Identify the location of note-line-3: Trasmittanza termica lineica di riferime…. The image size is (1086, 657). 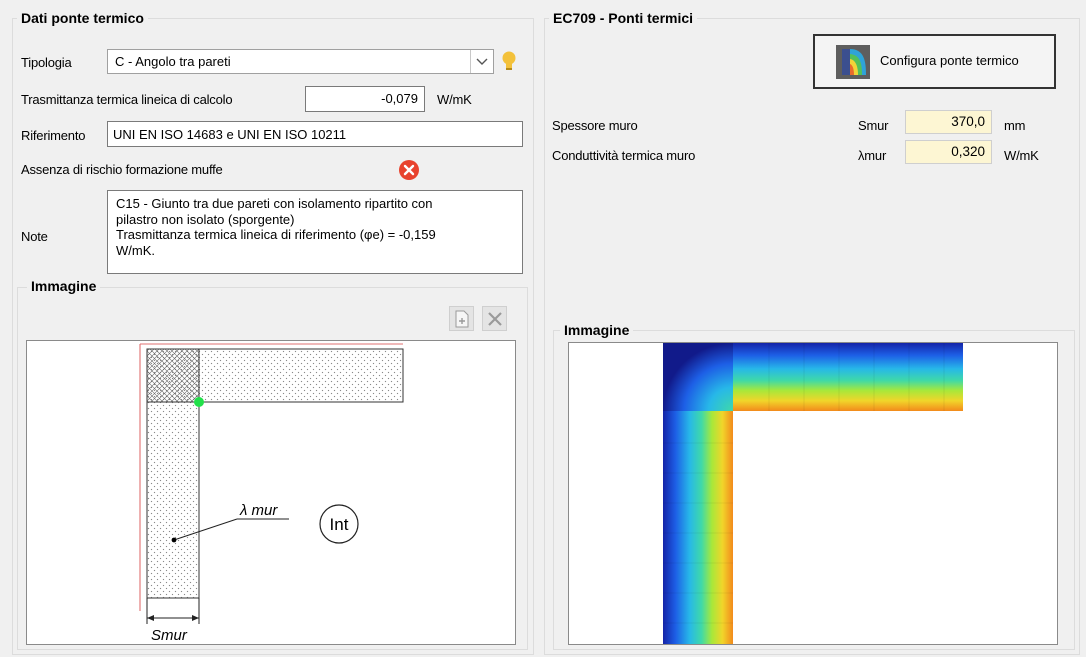
(276, 234).